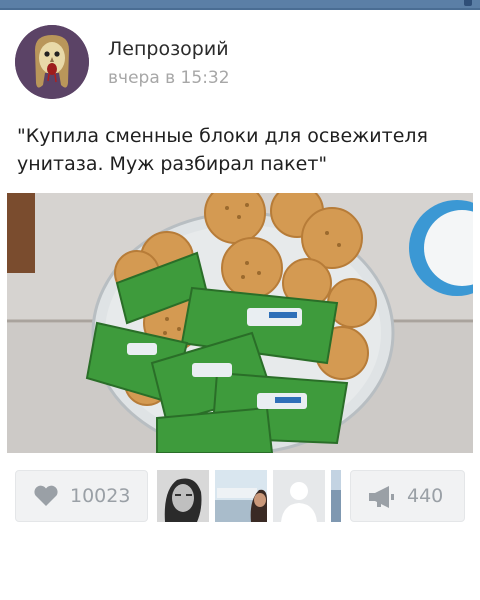  I want to click on post-time: вчера в 15:32, so click(169, 78).